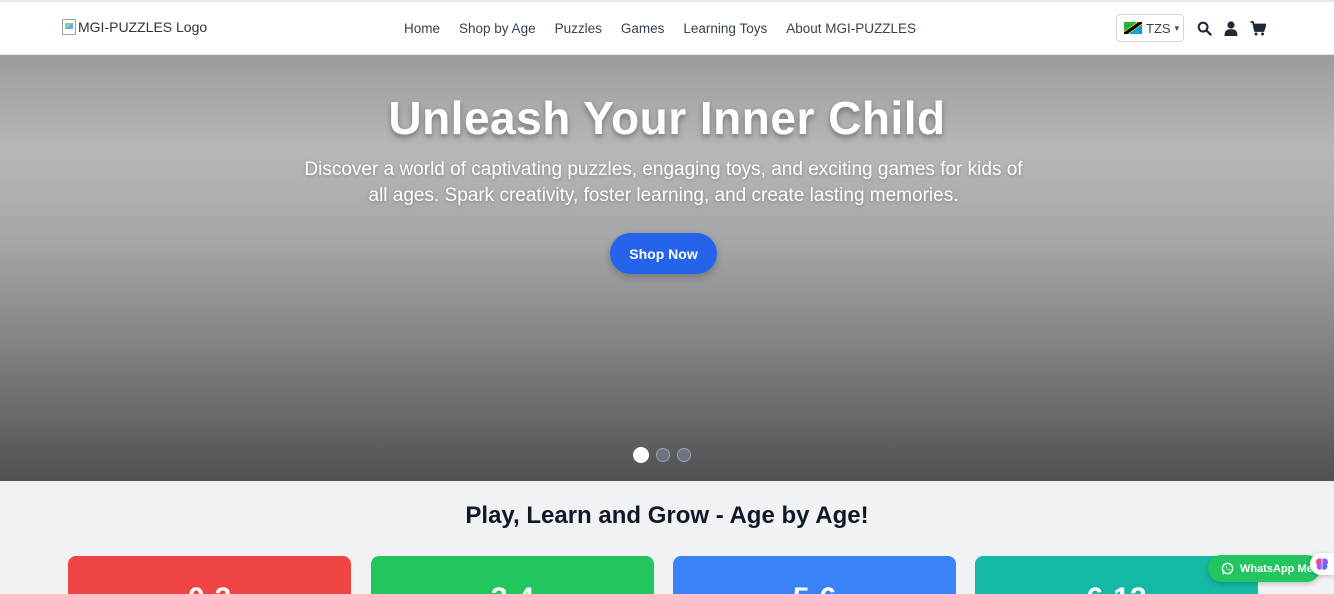 The width and height of the screenshot is (1334, 594). I want to click on nav-shop-by-age: Shop by Age, so click(497, 28).